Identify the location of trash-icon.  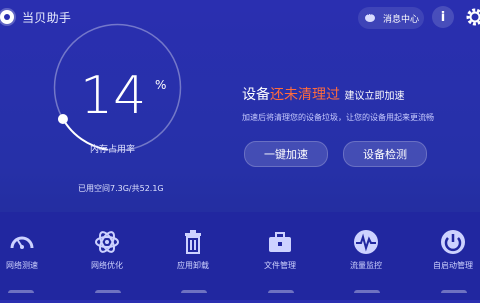
(193, 242).